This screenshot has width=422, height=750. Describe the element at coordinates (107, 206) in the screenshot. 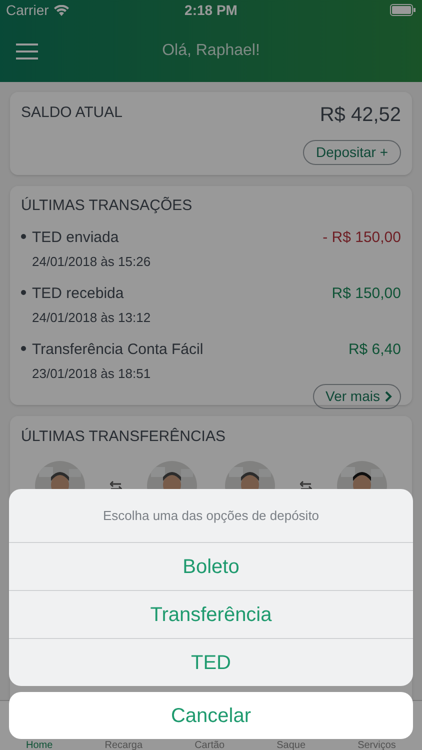

I see `section-title: ÚLTIMAS TRANSAÇÕES` at that location.